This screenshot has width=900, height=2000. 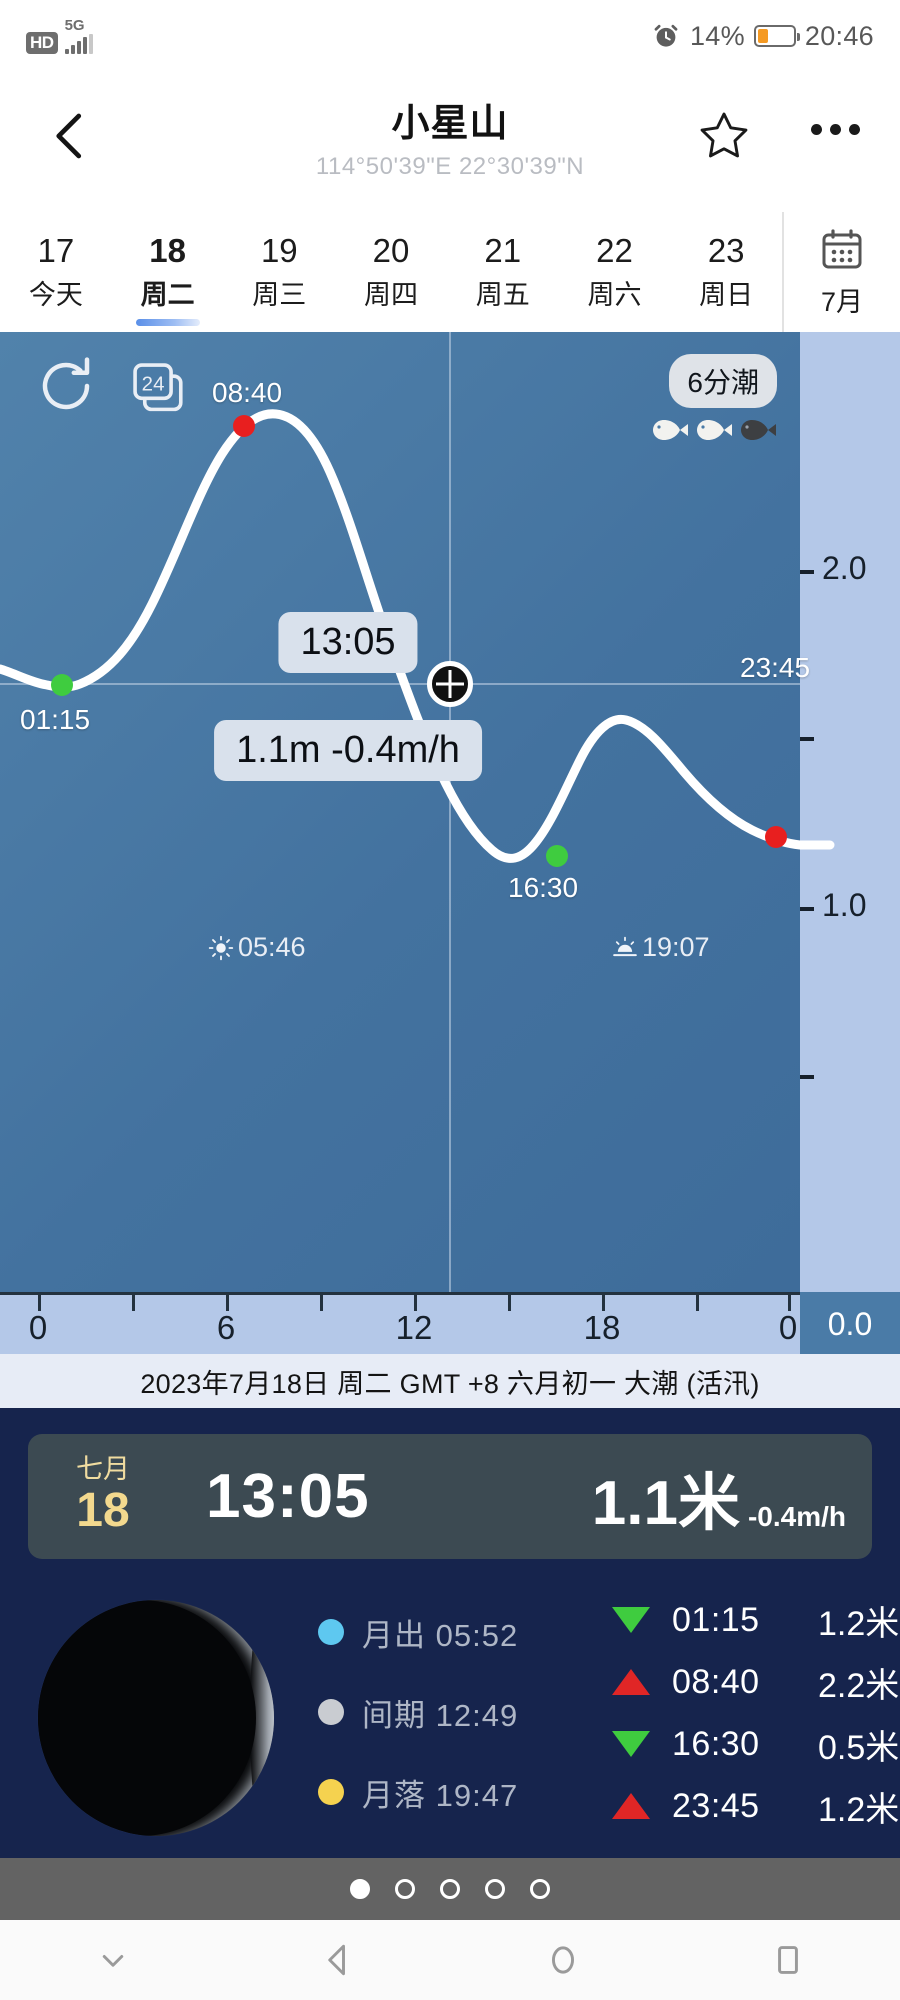 I want to click on date-item-22: 22 周六, so click(x=615, y=272).